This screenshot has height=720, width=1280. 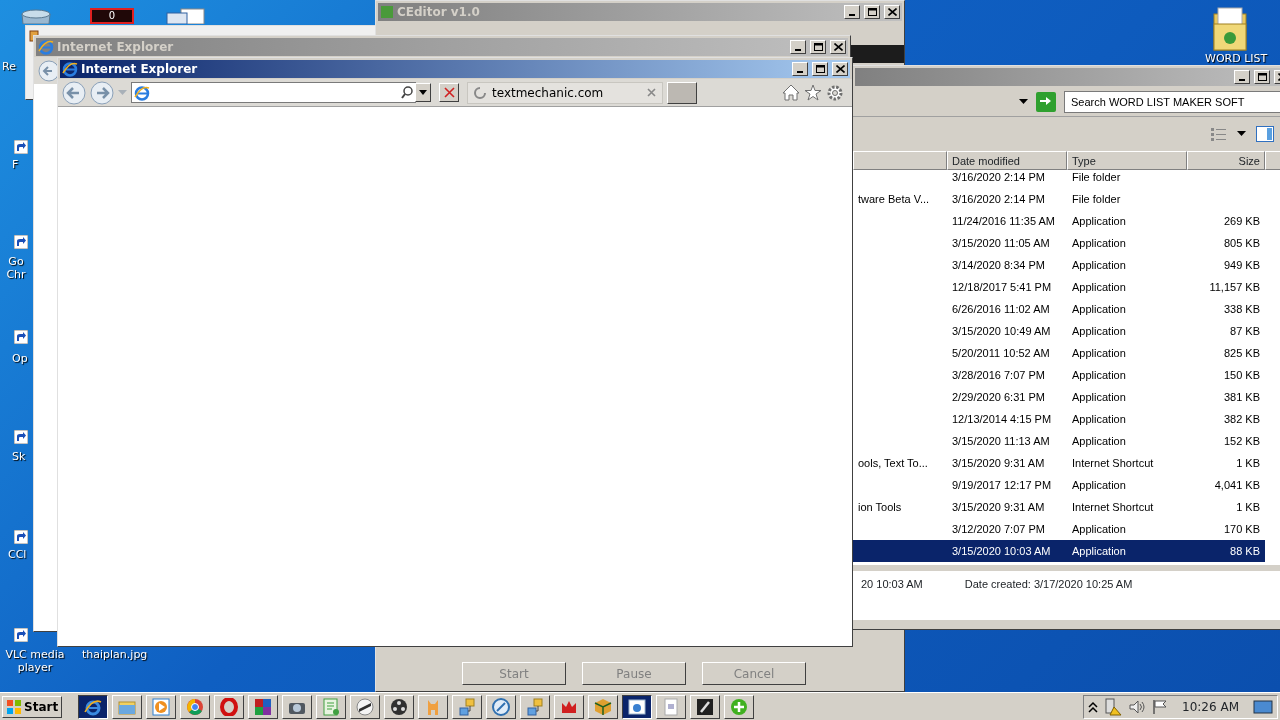 I want to click on window-title: Internet Explorer, so click(x=139, y=69).